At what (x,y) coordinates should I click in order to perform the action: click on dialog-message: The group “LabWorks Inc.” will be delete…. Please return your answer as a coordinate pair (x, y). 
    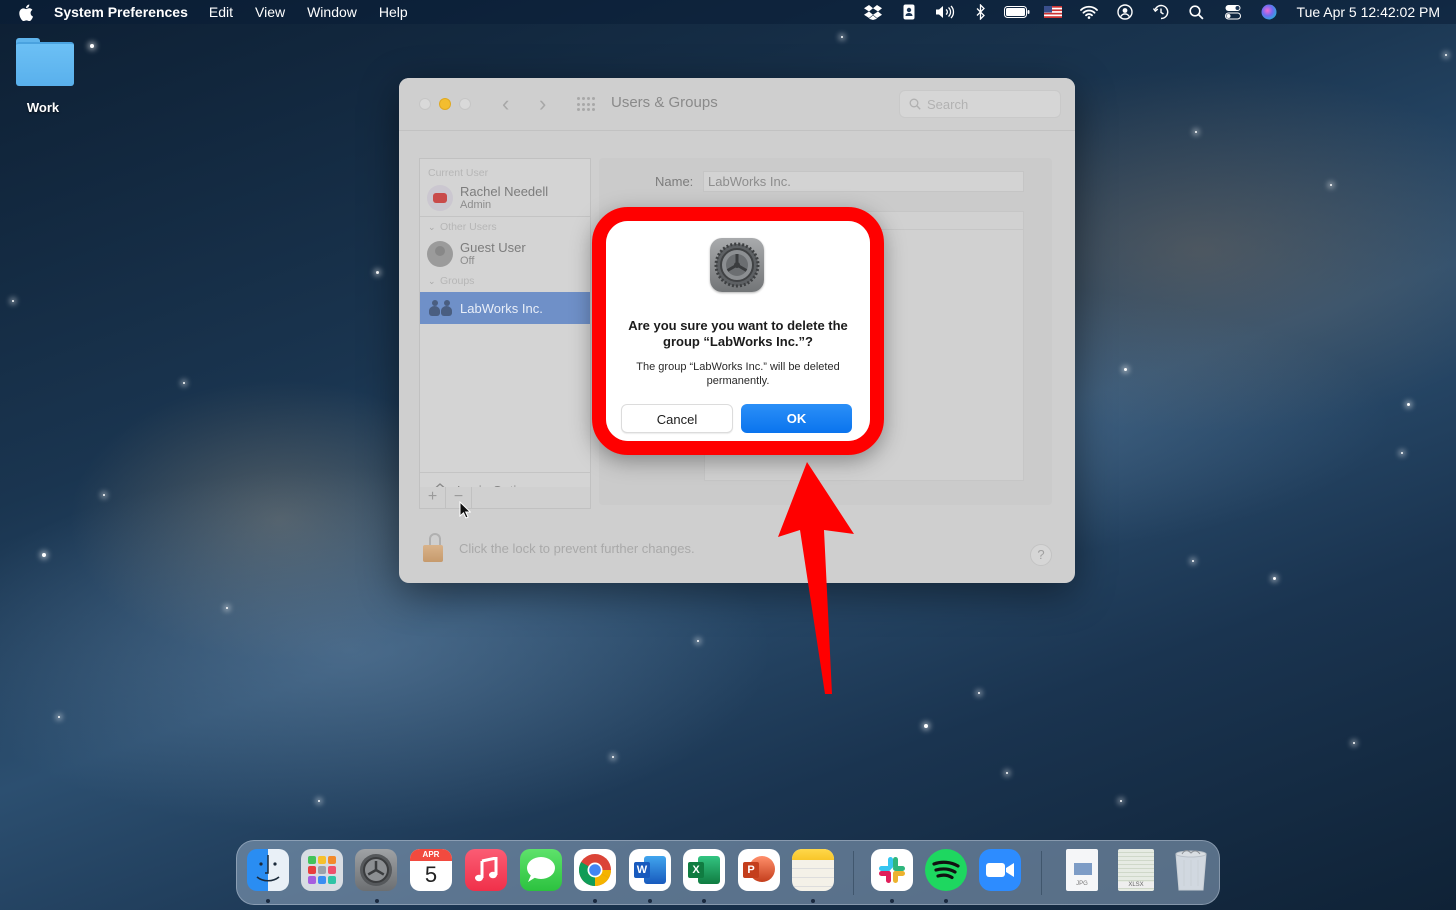
    Looking at the image, I should click on (738, 374).